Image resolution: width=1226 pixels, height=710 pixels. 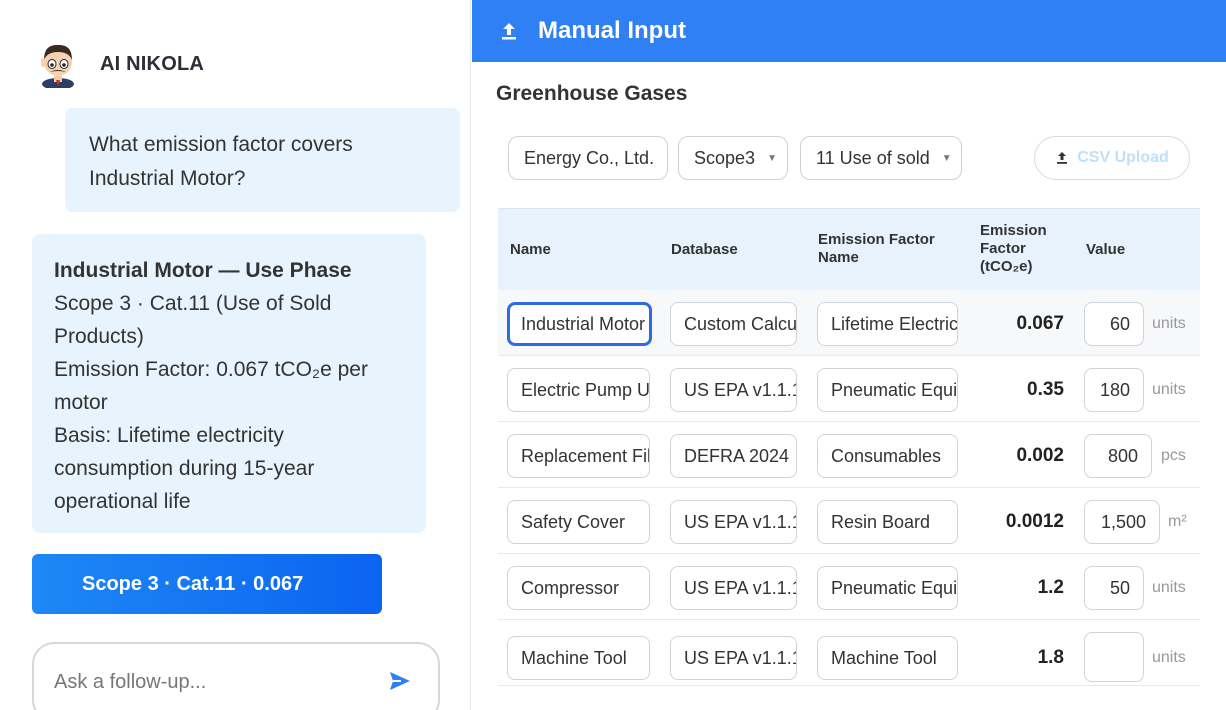 What do you see at coordinates (122, 501) in the screenshot?
I see `ai-reply-line: operational life` at bounding box center [122, 501].